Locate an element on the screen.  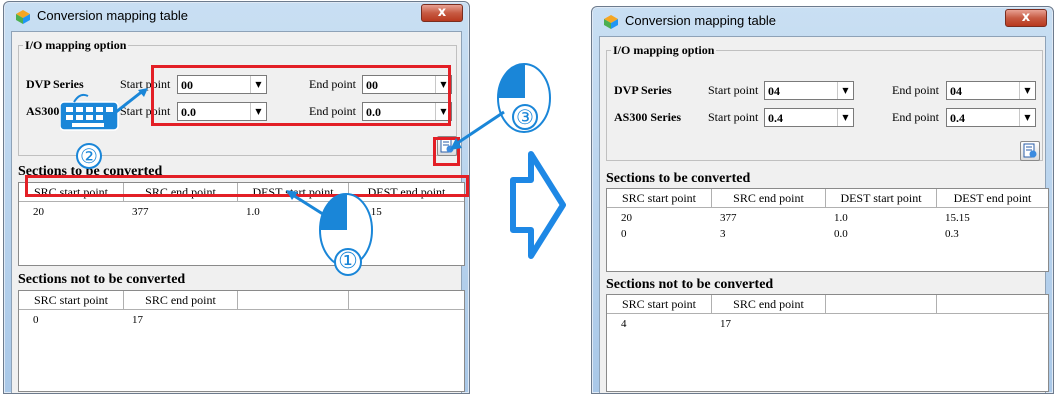
cell: 0.0 is located at coordinates (841, 234).